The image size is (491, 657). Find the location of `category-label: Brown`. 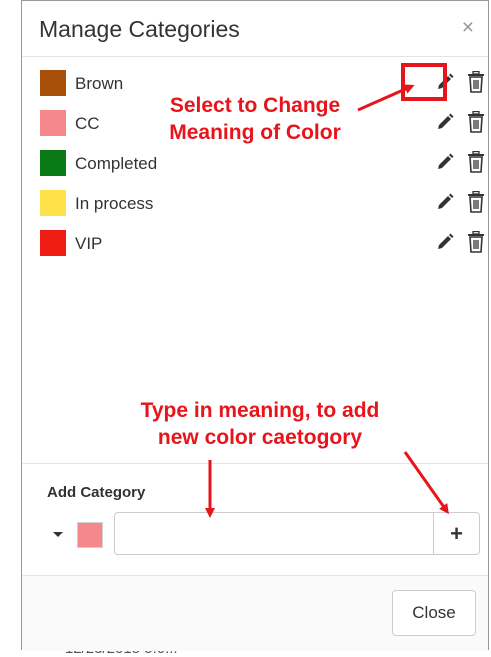

category-label: Brown is located at coordinates (99, 83).